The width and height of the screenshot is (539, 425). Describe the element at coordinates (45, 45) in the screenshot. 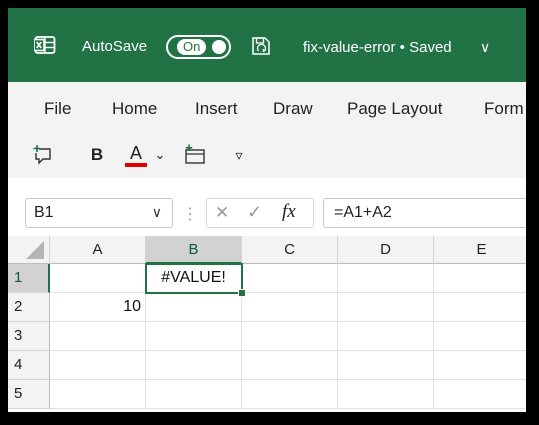

I see `excel-logo-icon` at that location.